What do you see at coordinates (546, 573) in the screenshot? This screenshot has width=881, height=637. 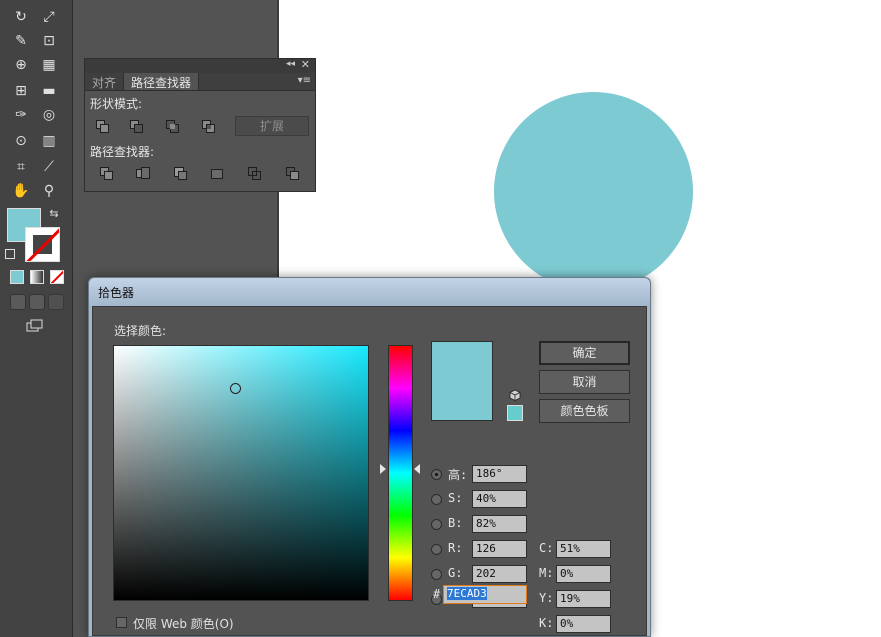 I see `magenta-label: M:` at bounding box center [546, 573].